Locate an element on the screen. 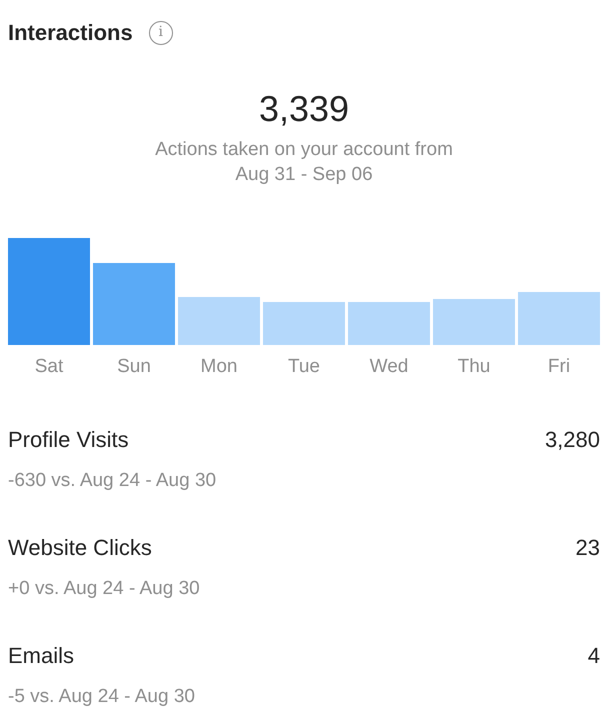  metric-change: -630 vs. Aug 24 - Aug 30 is located at coordinates (113, 481).